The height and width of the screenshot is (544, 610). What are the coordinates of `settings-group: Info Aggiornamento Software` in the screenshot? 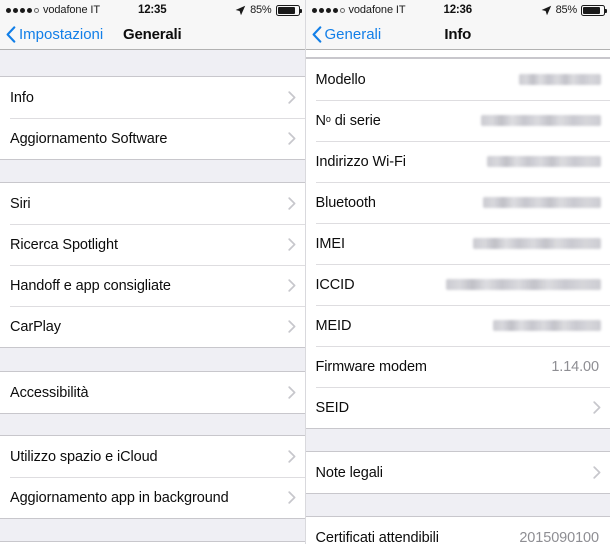 It's located at (152, 118).